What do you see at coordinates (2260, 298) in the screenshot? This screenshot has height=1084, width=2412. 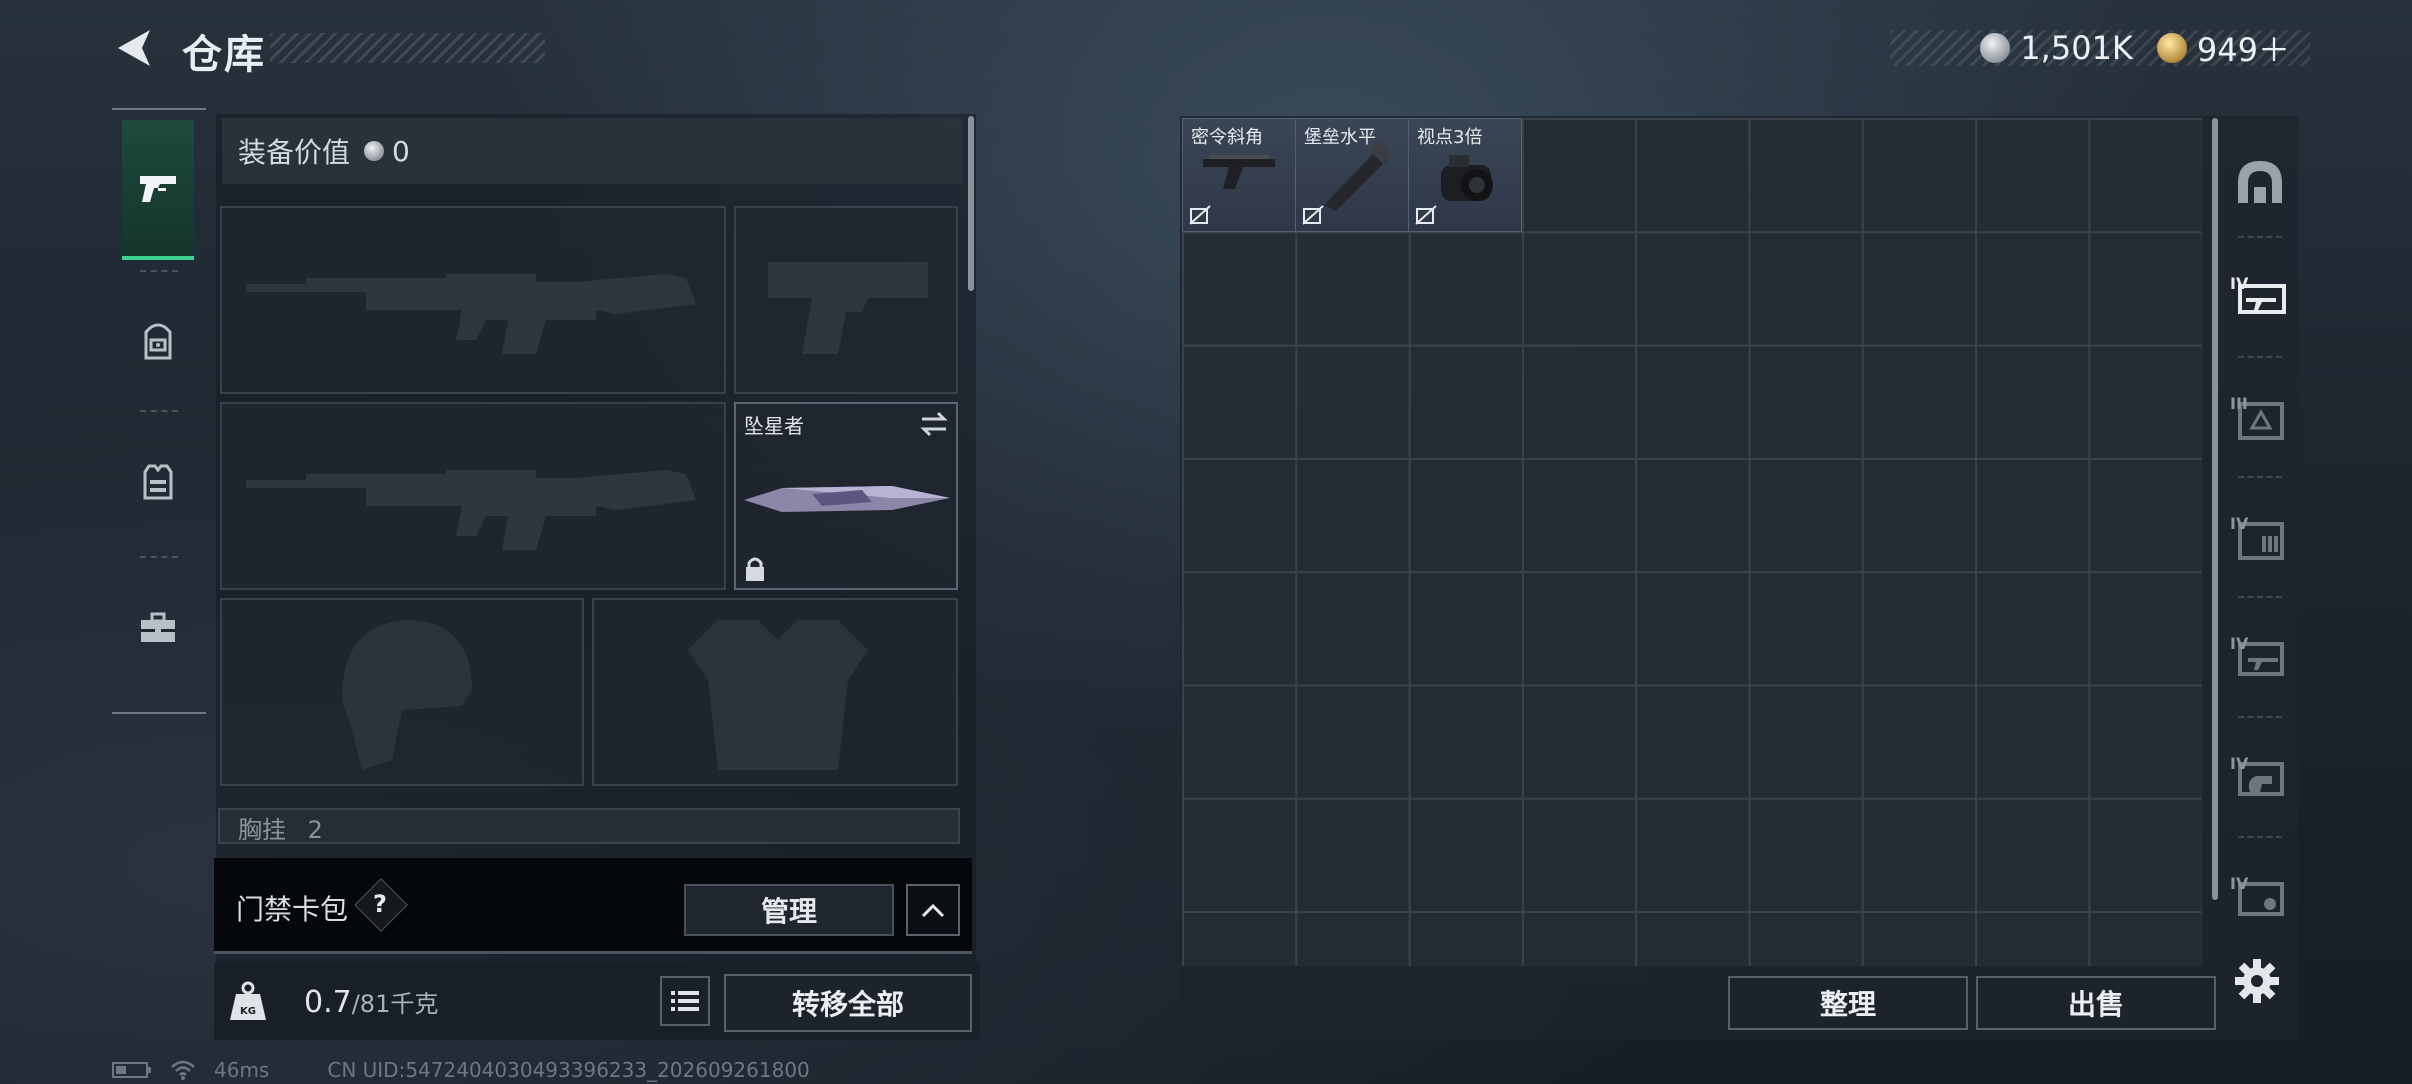 I see `category-weapon-case: IV` at bounding box center [2260, 298].